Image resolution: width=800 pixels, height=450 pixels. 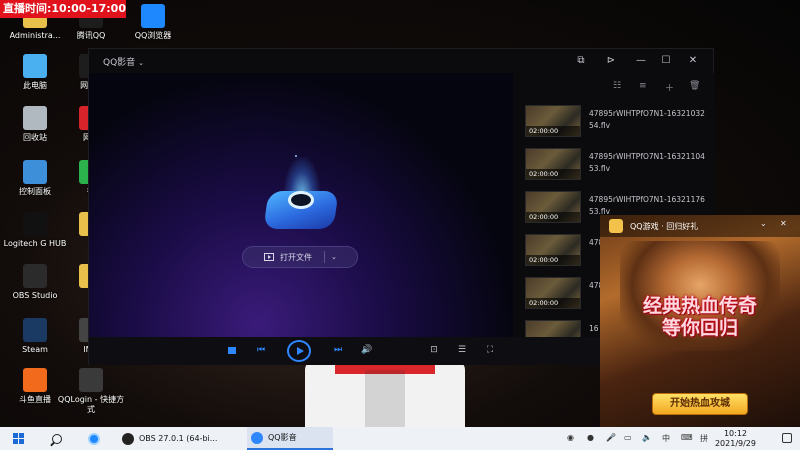 What do you see at coordinates (35, 380) in the screenshot?
I see `douyu-icon` at bounding box center [35, 380].